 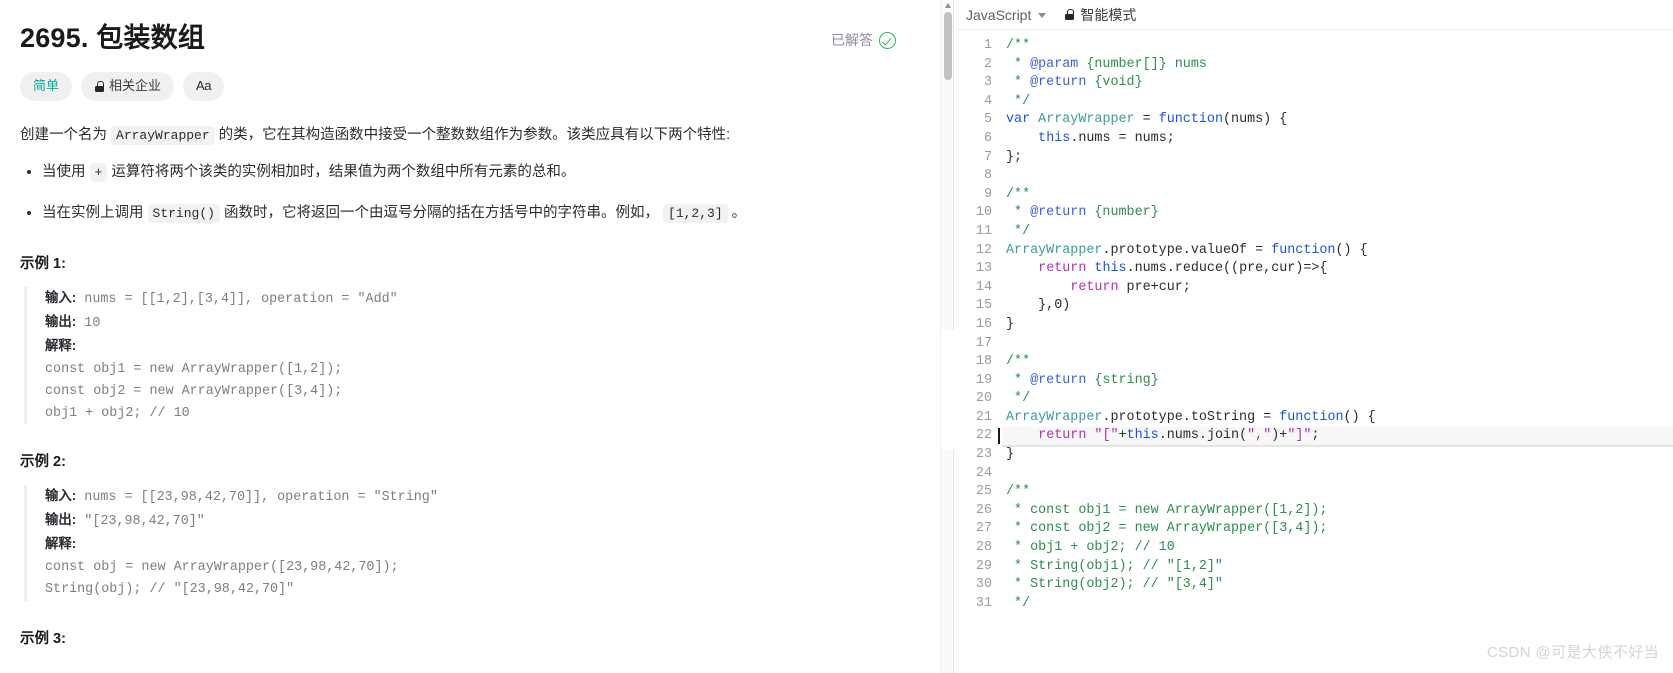 What do you see at coordinates (1122, 213) in the screenshot?
I see `code-token: {number}` at bounding box center [1122, 213].